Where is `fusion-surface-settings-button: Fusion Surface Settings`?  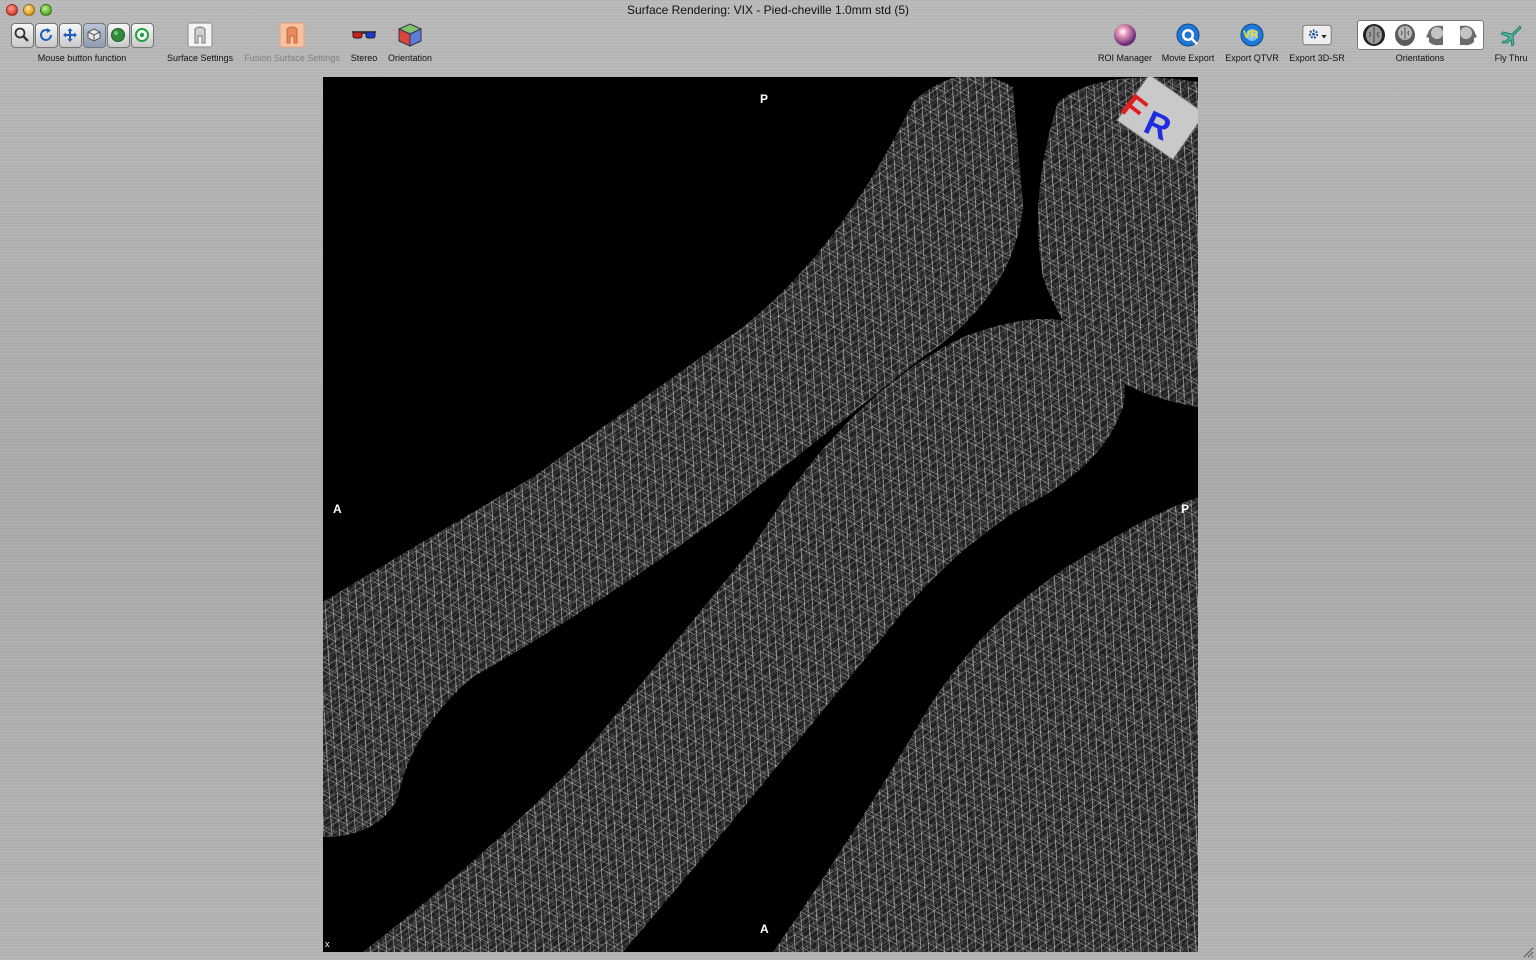
fusion-surface-settings-button: Fusion Surface Settings is located at coordinates (292, 41).